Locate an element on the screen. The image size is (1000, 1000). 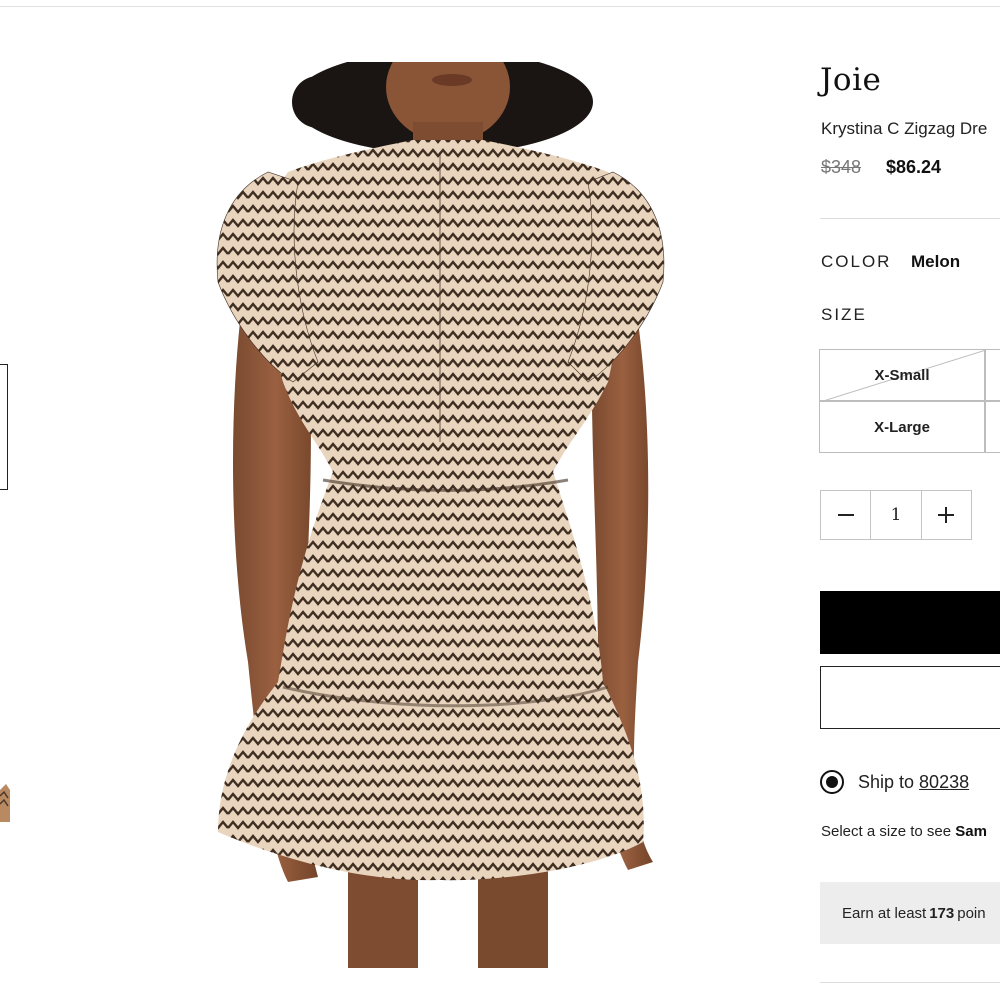
rewards-suffix: poin is located at coordinates (971, 913).